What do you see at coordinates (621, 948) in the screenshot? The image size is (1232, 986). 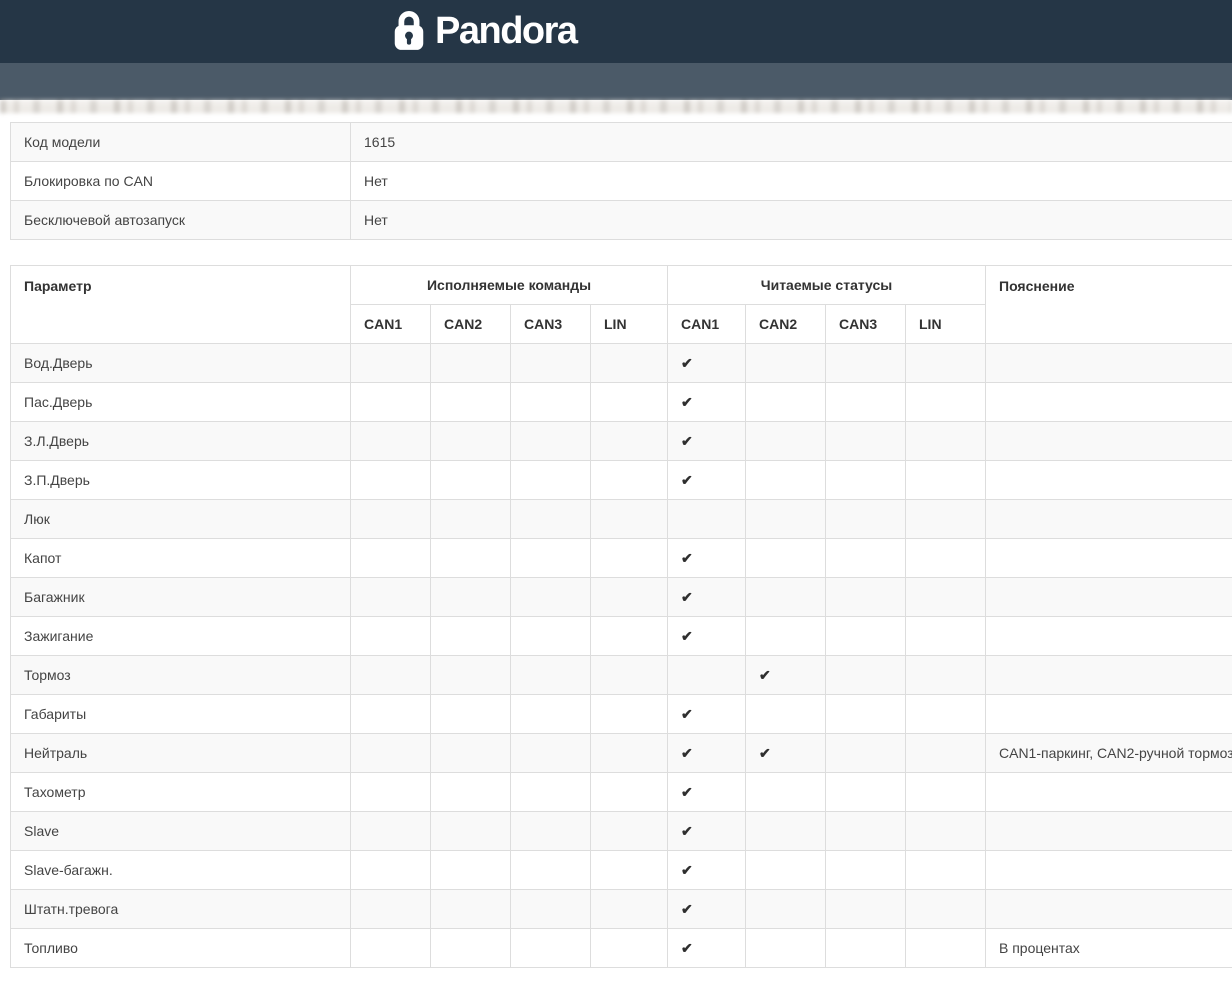 I see `table-row: Топливо ✔ В процентах` at bounding box center [621, 948].